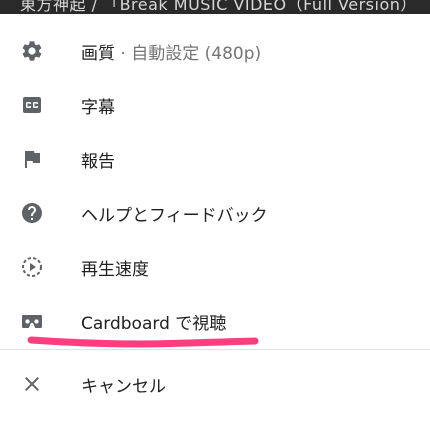 The image size is (430, 421). Describe the element at coordinates (215, 105) in the screenshot. I see `menu-item-captions: 字幕` at that location.